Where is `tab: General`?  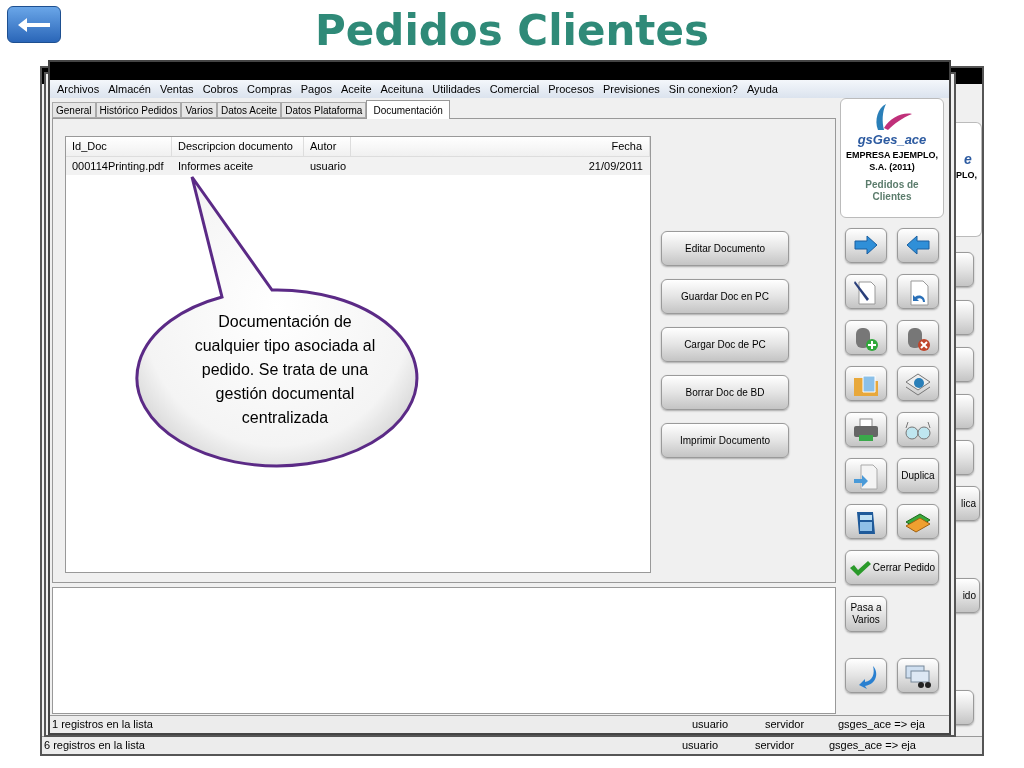
tab: General is located at coordinates (74, 110).